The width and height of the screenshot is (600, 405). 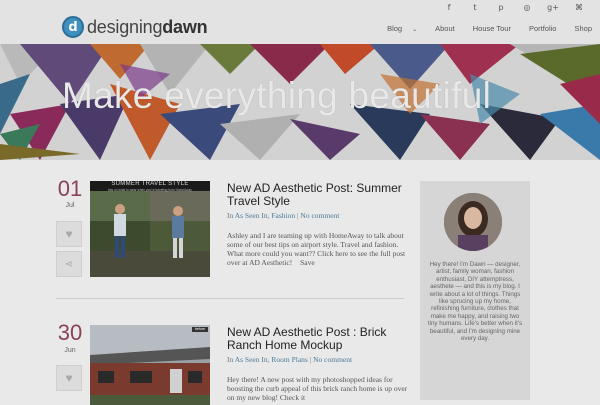 What do you see at coordinates (578, 28) in the screenshot?
I see `nav-item-shop: Shop` at bounding box center [578, 28].